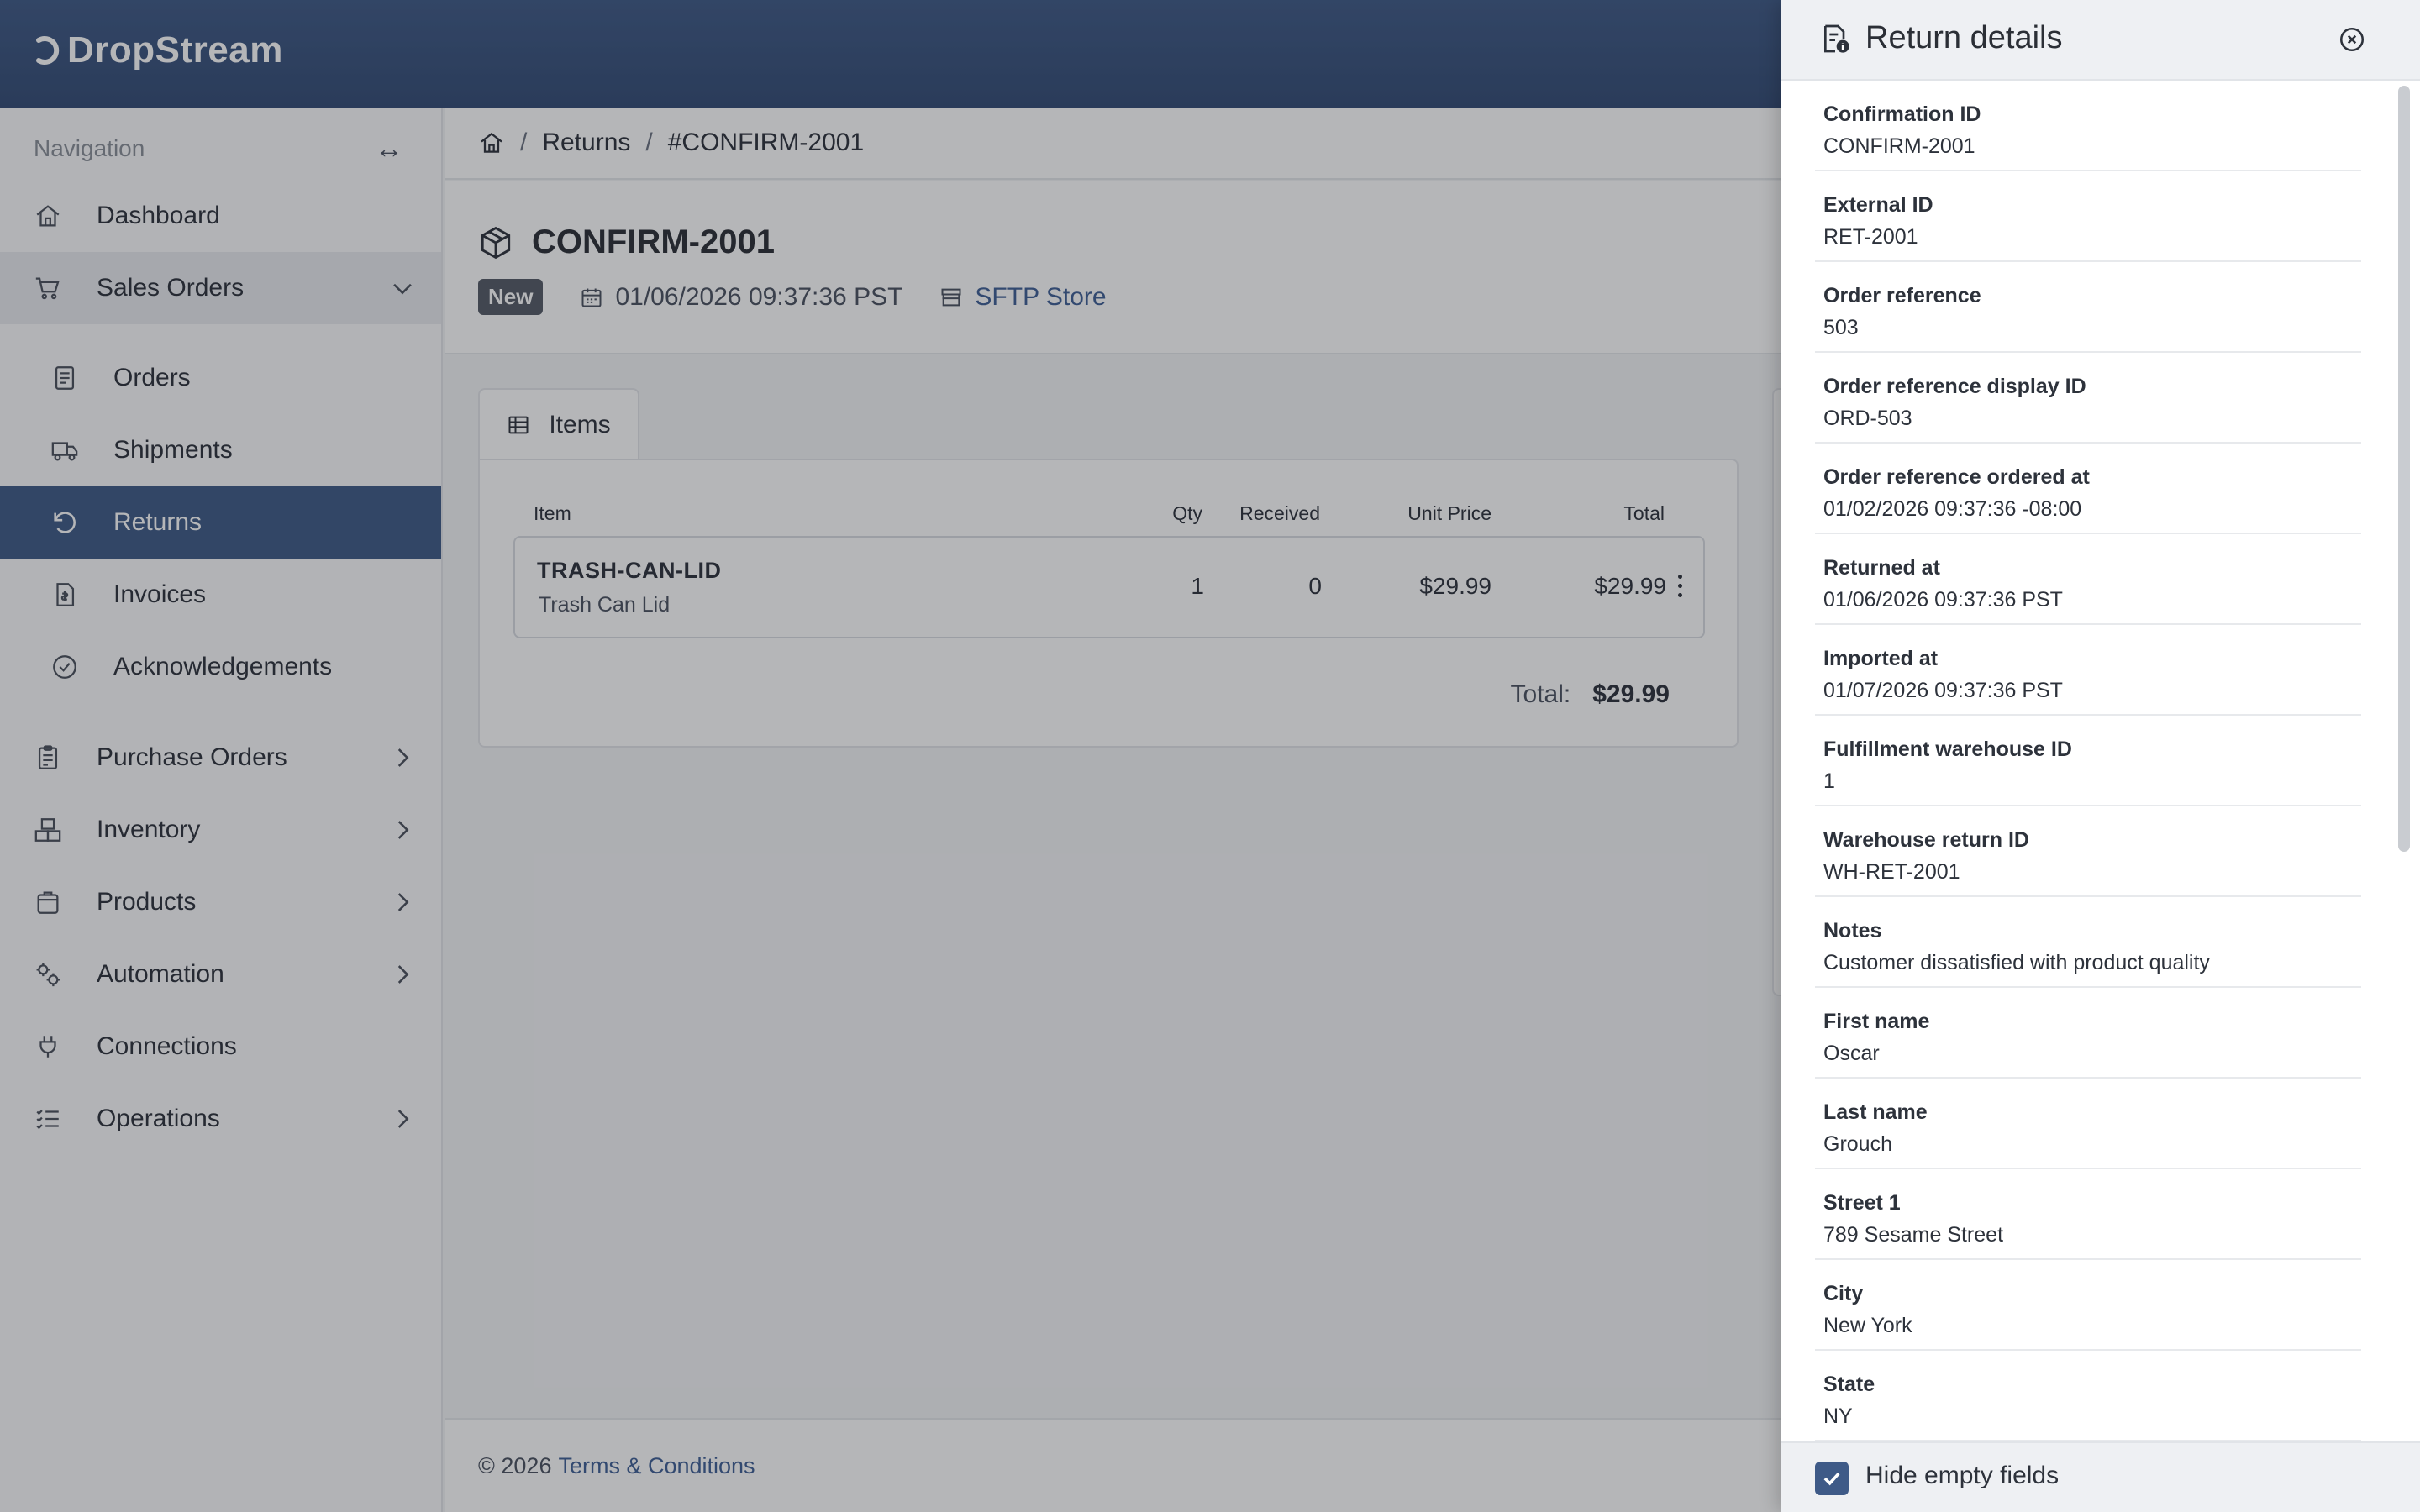 The width and height of the screenshot is (2420, 1512). What do you see at coordinates (2088, 1124) in the screenshot?
I see `detail-field: Last name Grouch` at bounding box center [2088, 1124].